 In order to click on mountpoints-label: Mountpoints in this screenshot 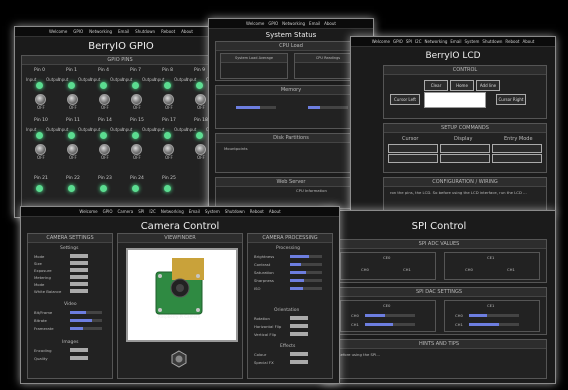, I will do `click(236, 148)`.